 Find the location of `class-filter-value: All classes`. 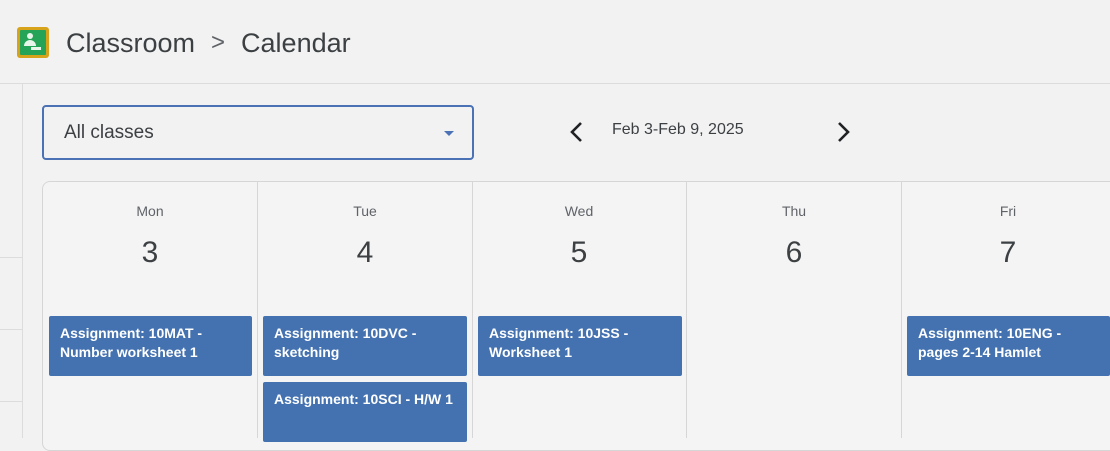

class-filter-value: All classes is located at coordinates (109, 132).